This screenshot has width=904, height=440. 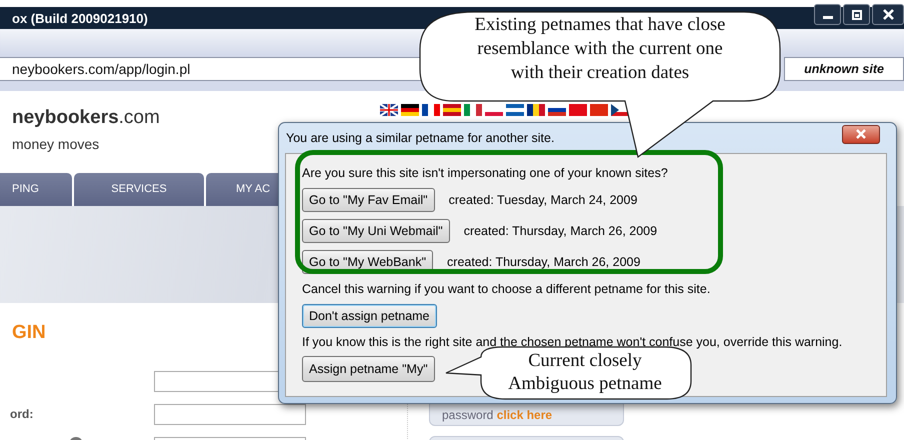 What do you see at coordinates (29, 332) in the screenshot?
I see `login-heading: GIN` at bounding box center [29, 332].